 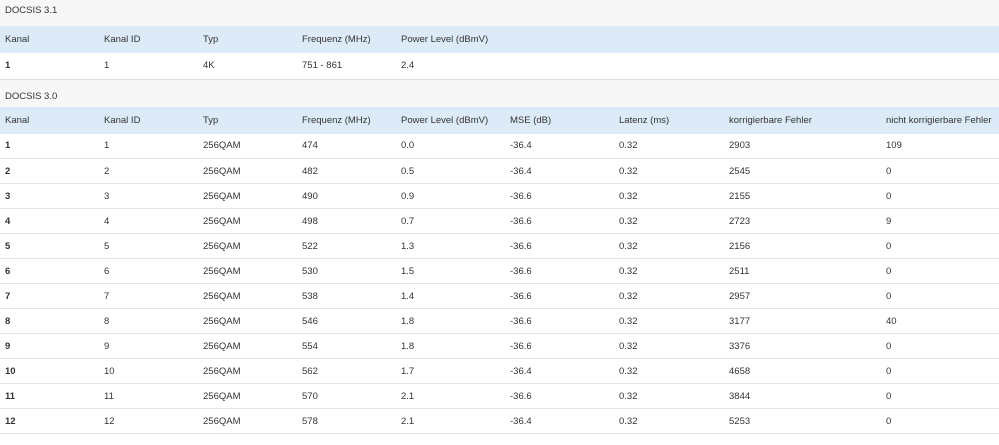 I want to click on table-cell: 3376, so click(x=740, y=346).